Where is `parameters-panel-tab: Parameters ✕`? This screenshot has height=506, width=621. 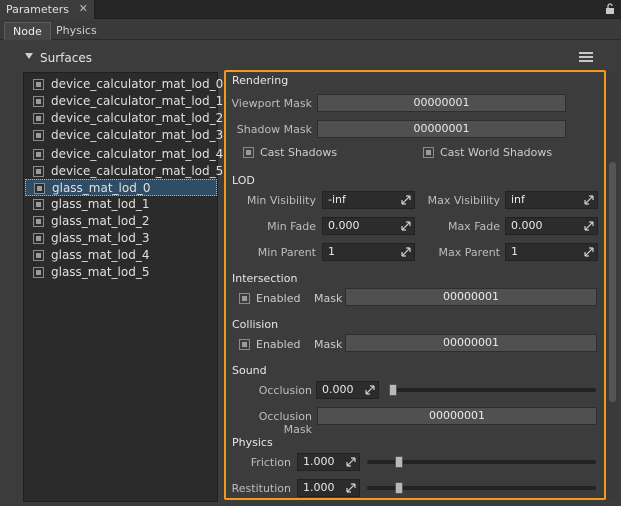 parameters-panel-tab: Parameters ✕ is located at coordinates (47, 9).